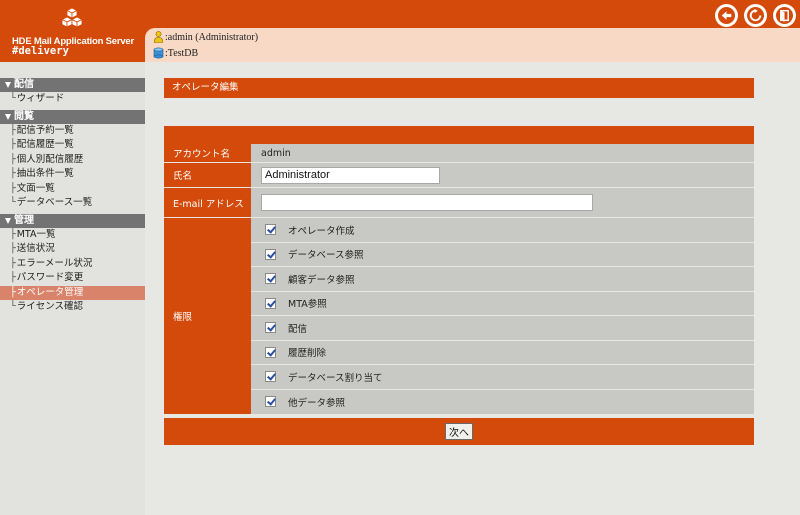 The image size is (800, 515). I want to click on email-row: E-mail アドレス, so click(459, 203).